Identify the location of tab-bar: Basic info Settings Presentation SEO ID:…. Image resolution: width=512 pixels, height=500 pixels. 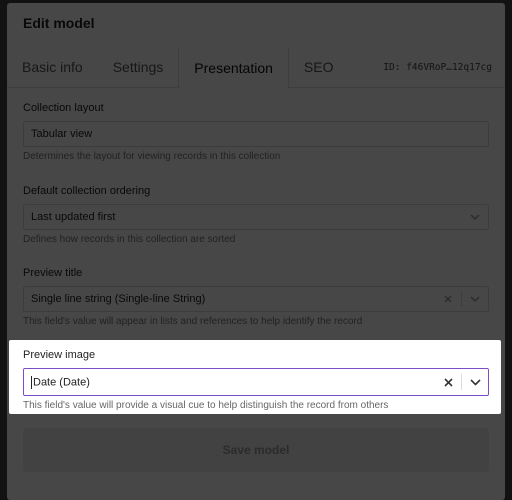
(256, 67).